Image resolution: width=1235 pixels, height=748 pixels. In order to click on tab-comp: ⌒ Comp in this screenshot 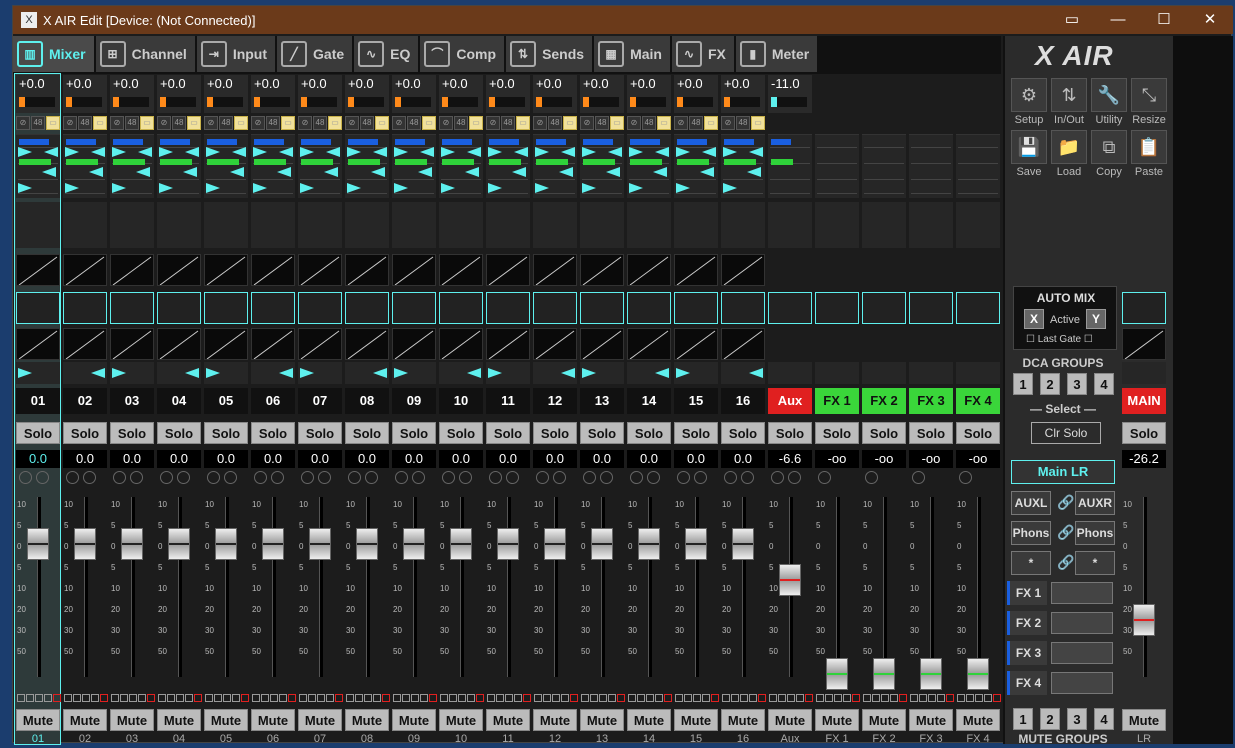, I will do `click(462, 54)`.